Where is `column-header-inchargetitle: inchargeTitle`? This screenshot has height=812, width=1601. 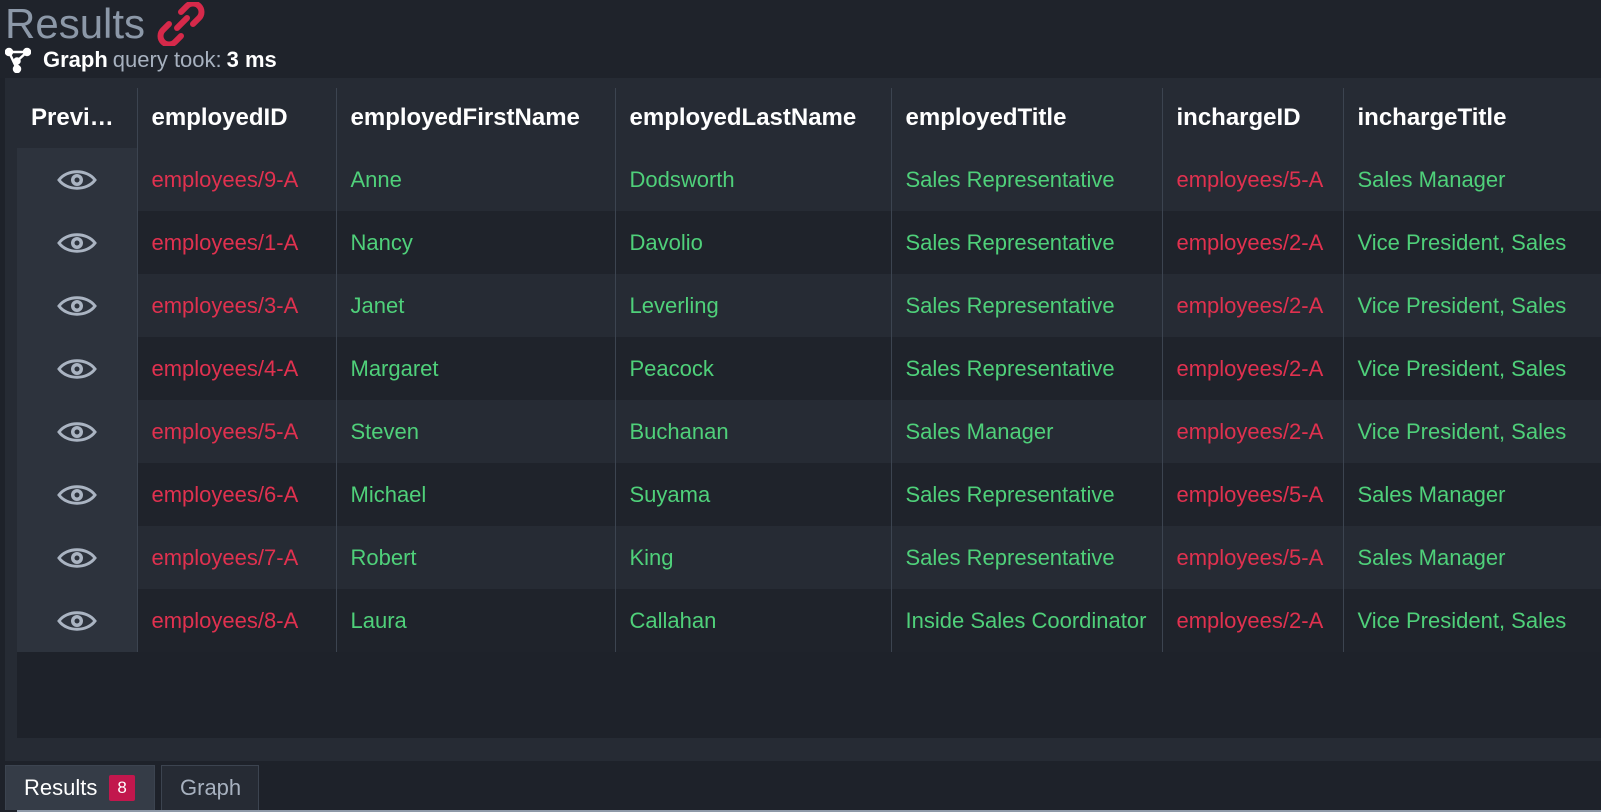 column-header-inchargetitle: inchargeTitle is located at coordinates (1472, 118).